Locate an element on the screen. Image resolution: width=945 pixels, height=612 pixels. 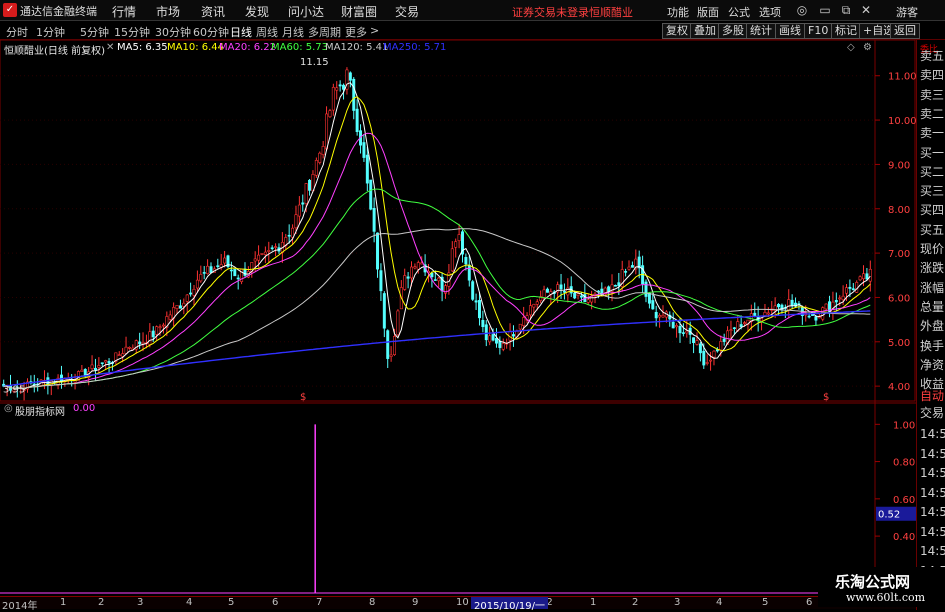
period-1min: 1分钟 is located at coordinates (50, 32).